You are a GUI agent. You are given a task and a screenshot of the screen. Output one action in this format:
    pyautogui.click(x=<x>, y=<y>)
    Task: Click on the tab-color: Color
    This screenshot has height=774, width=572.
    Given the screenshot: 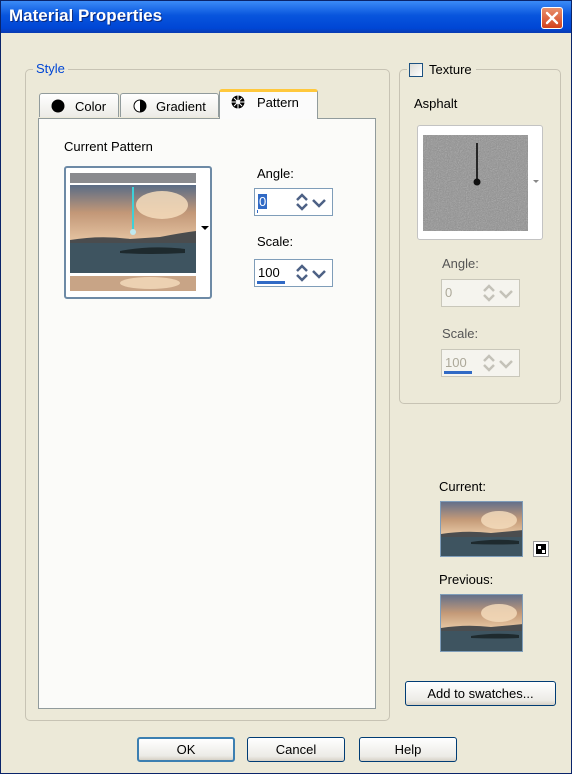 What is the action you would take?
    pyautogui.click(x=79, y=105)
    